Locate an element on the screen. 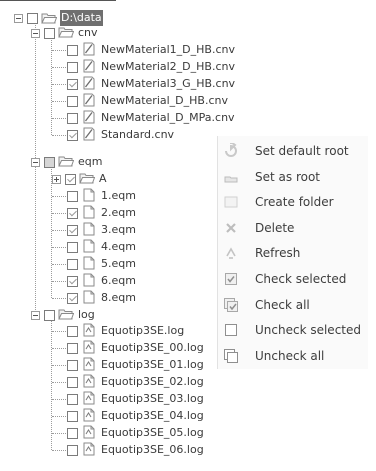 This screenshot has width=376, height=471. menu-item-refresh: Refresh is located at coordinates (293, 253).